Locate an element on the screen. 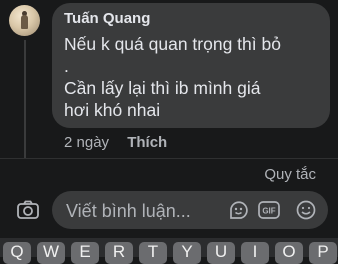 Image resolution: width=338 pixels, height=264 pixels. keyboard-key: P is located at coordinates (323, 253).